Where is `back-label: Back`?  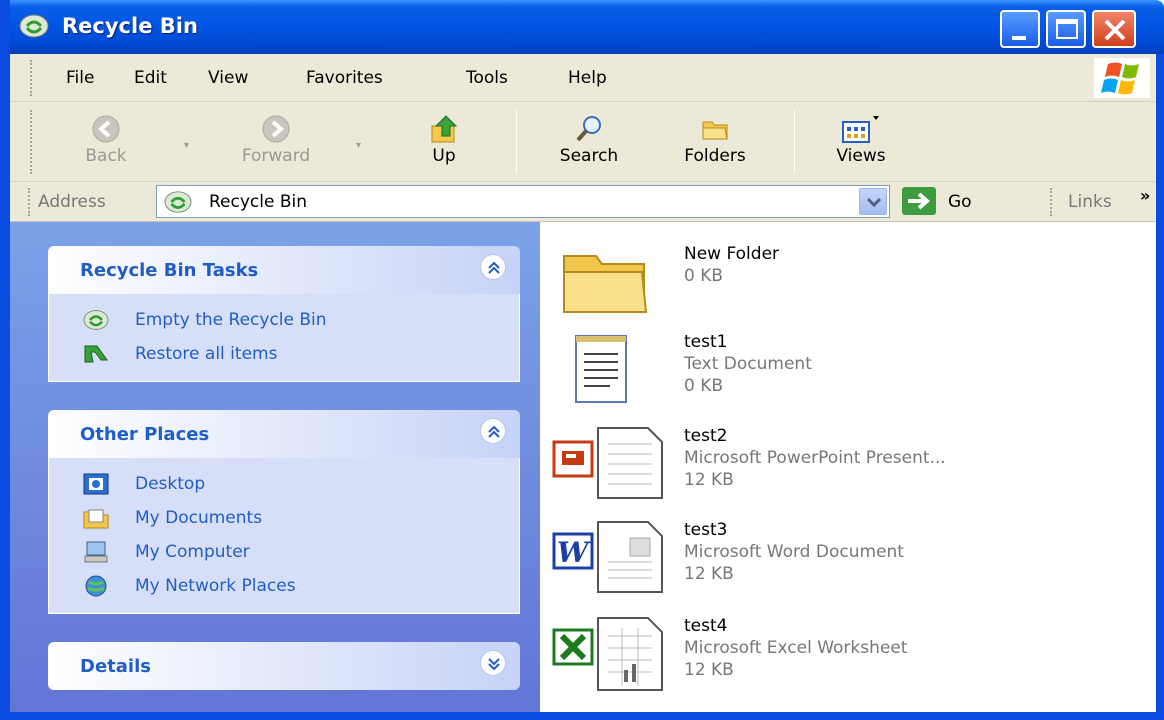 back-label: Back is located at coordinates (106, 156).